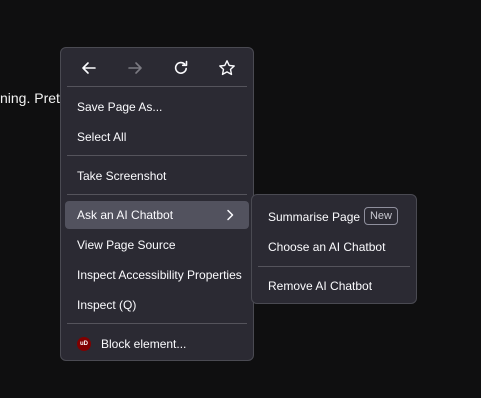  I want to click on inspect-accessibility-label: Inspect Accessibility Properties, so click(159, 275).